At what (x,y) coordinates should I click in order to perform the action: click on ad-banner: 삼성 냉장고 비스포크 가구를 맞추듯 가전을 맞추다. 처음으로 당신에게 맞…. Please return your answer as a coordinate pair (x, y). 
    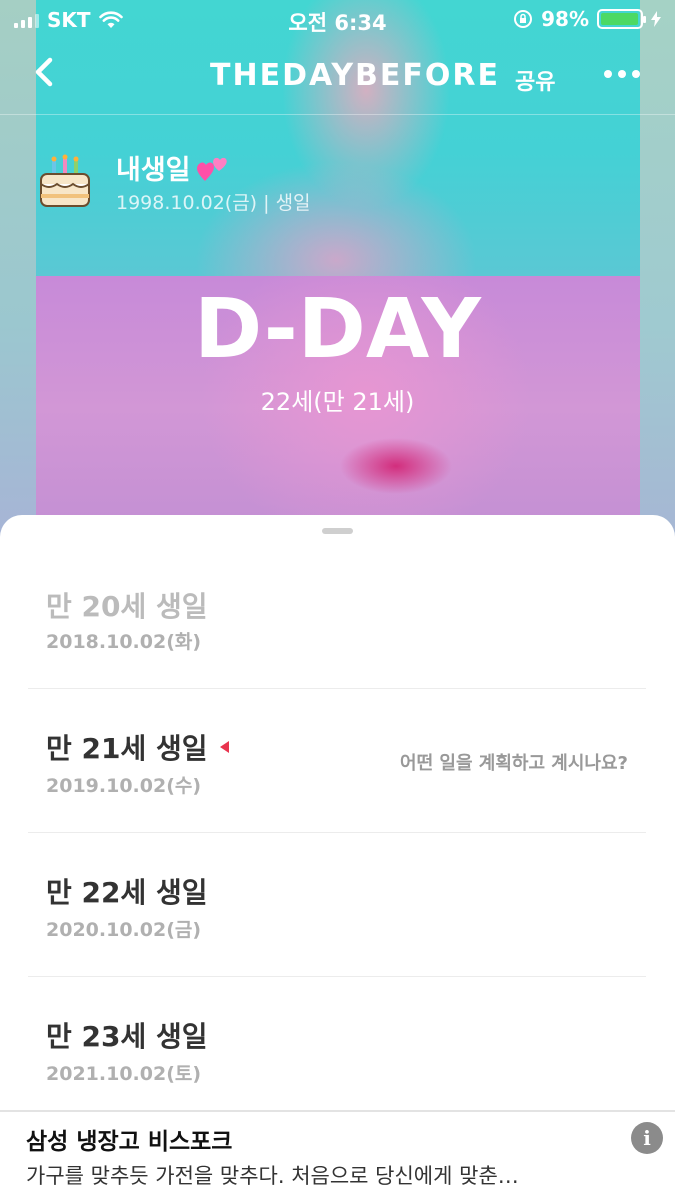
    Looking at the image, I should click on (337, 1155).